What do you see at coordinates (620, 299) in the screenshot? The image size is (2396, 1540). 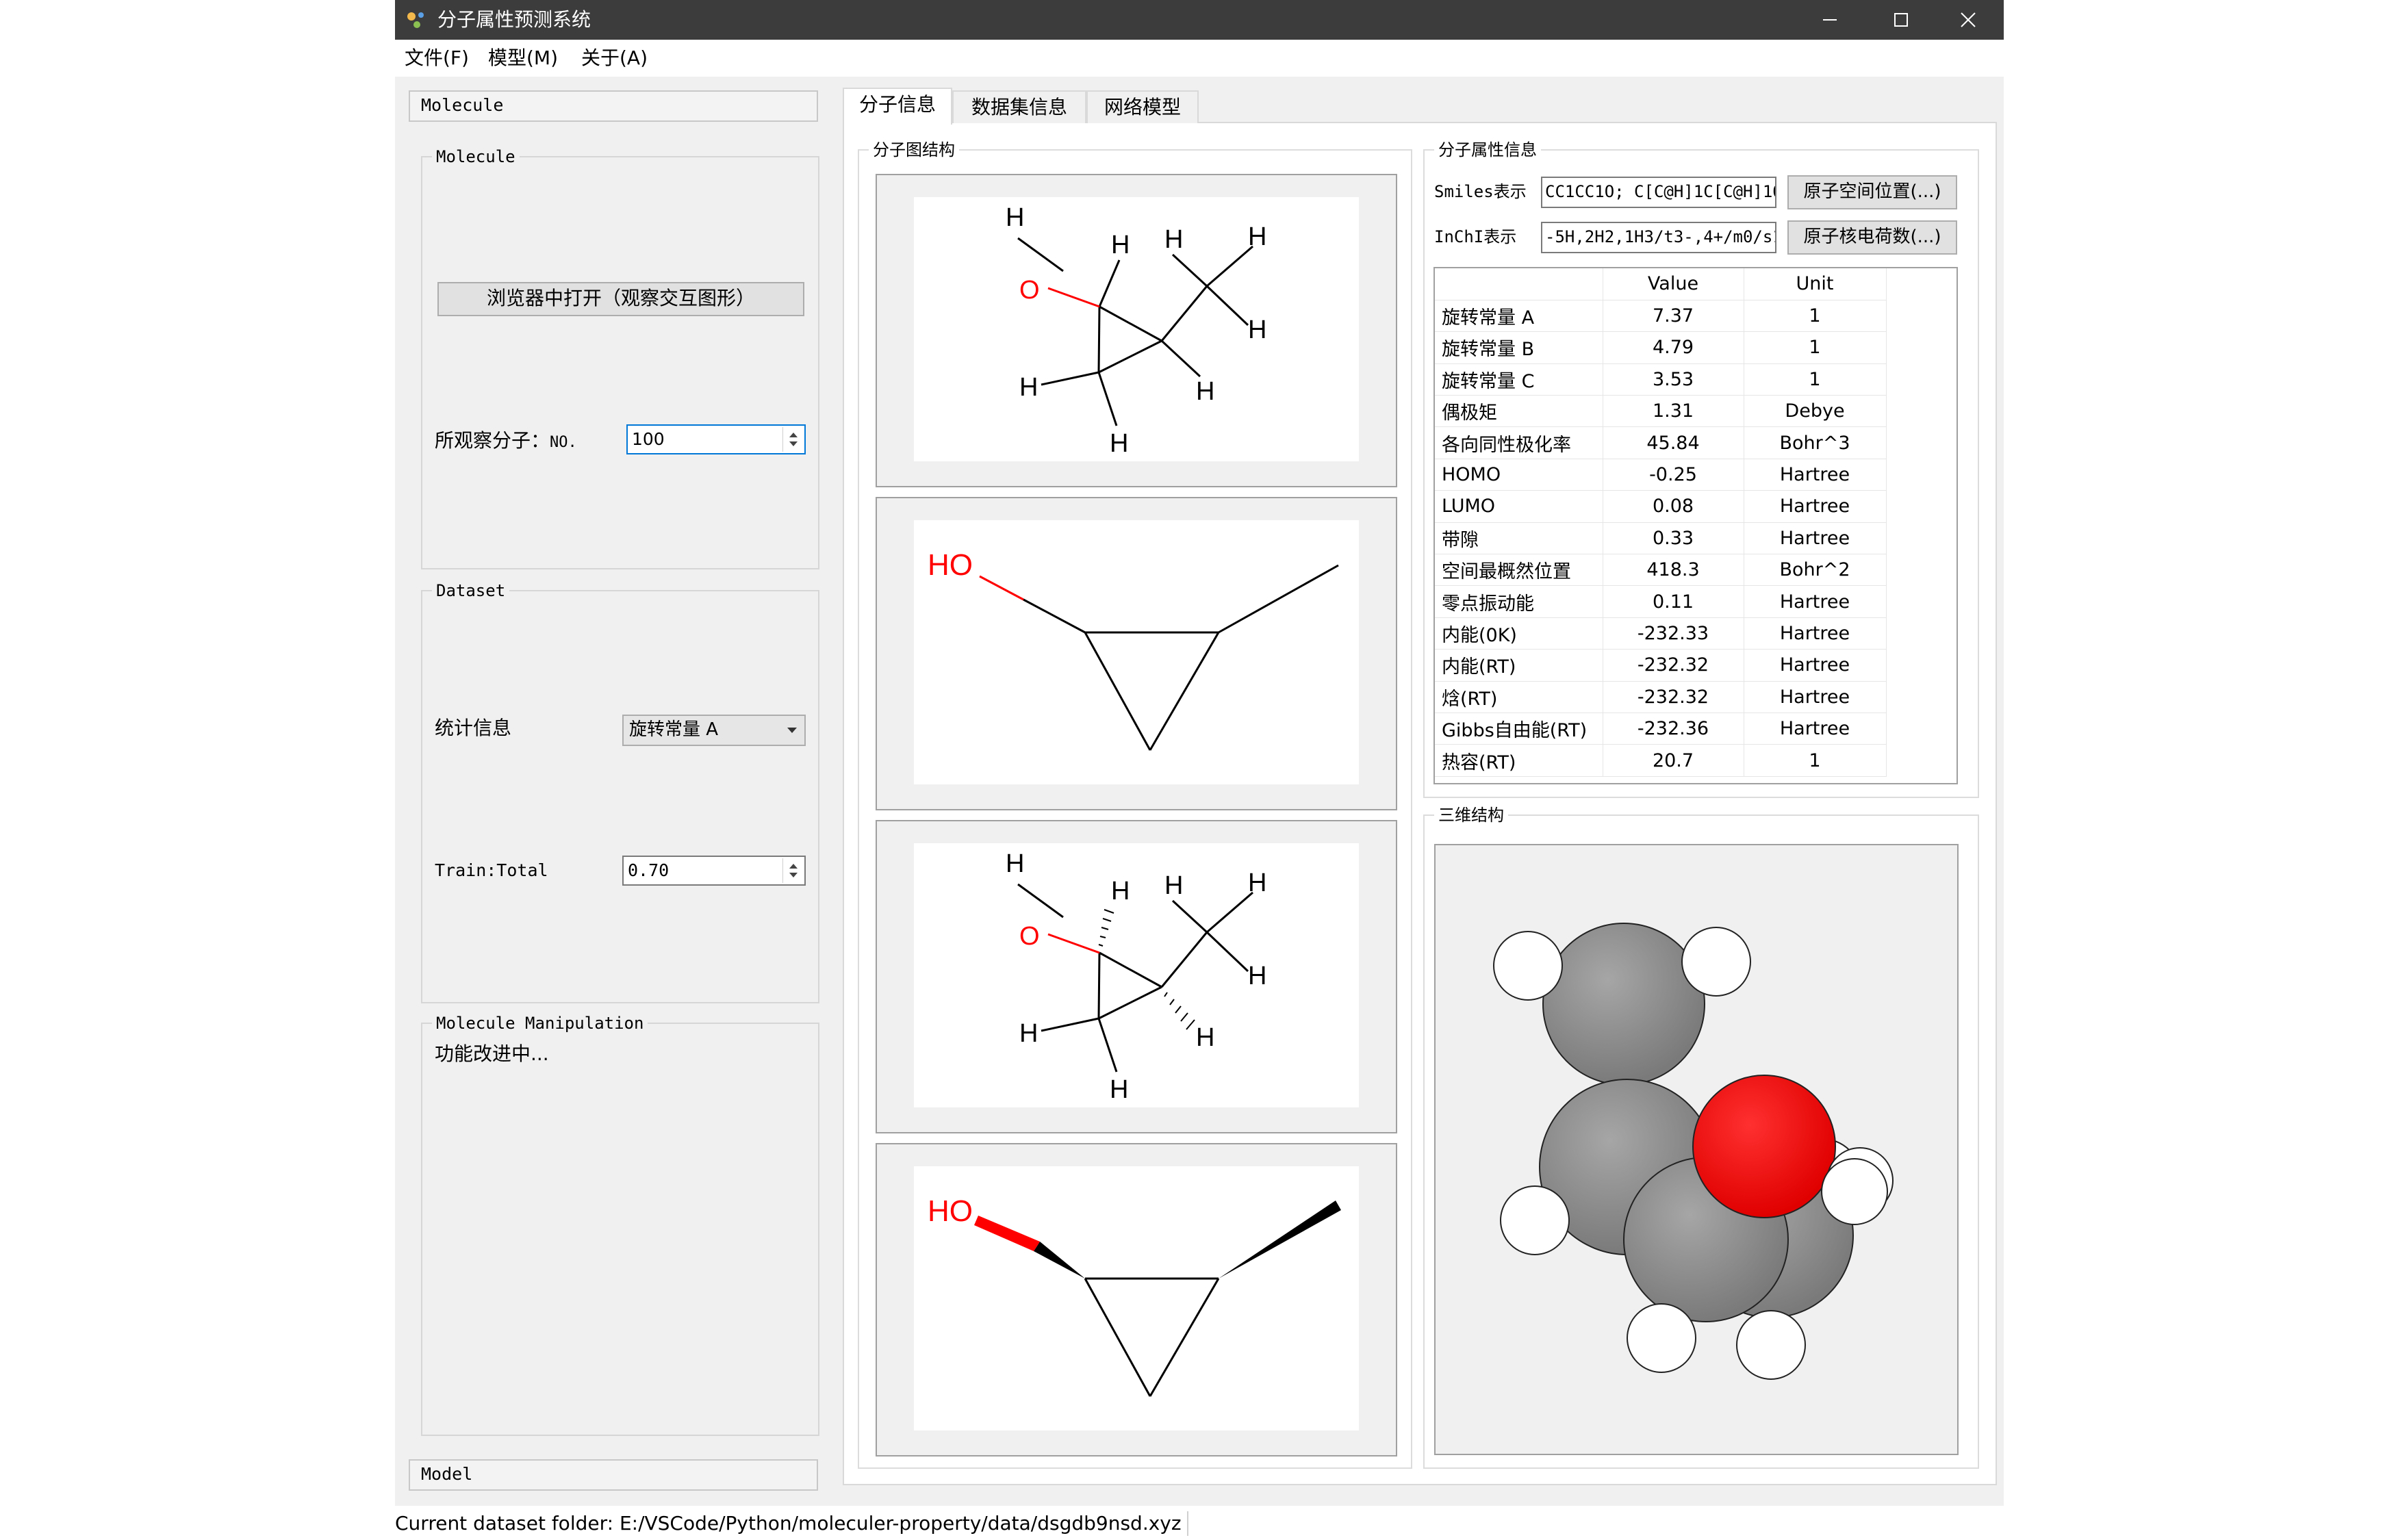 I see `open-in-browser-button: 浏览器中打开（观察交互图形）` at bounding box center [620, 299].